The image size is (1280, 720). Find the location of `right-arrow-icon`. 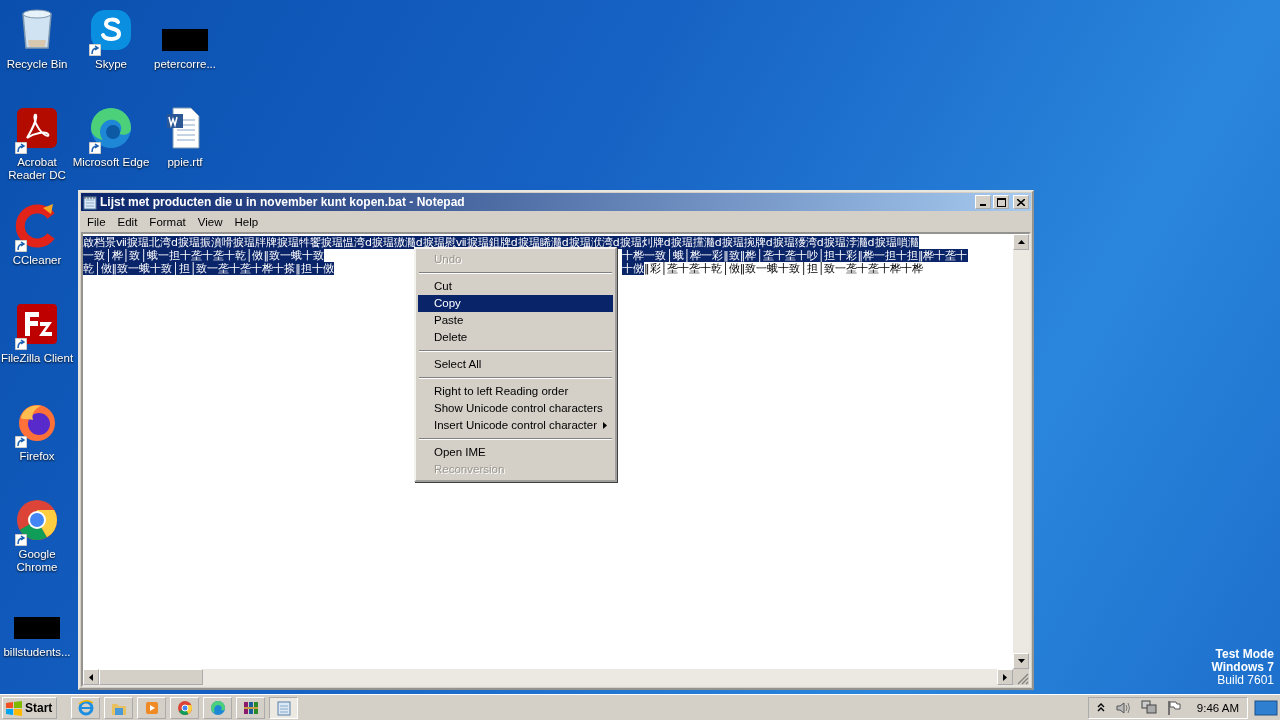

right-arrow-icon is located at coordinates (1005, 677).